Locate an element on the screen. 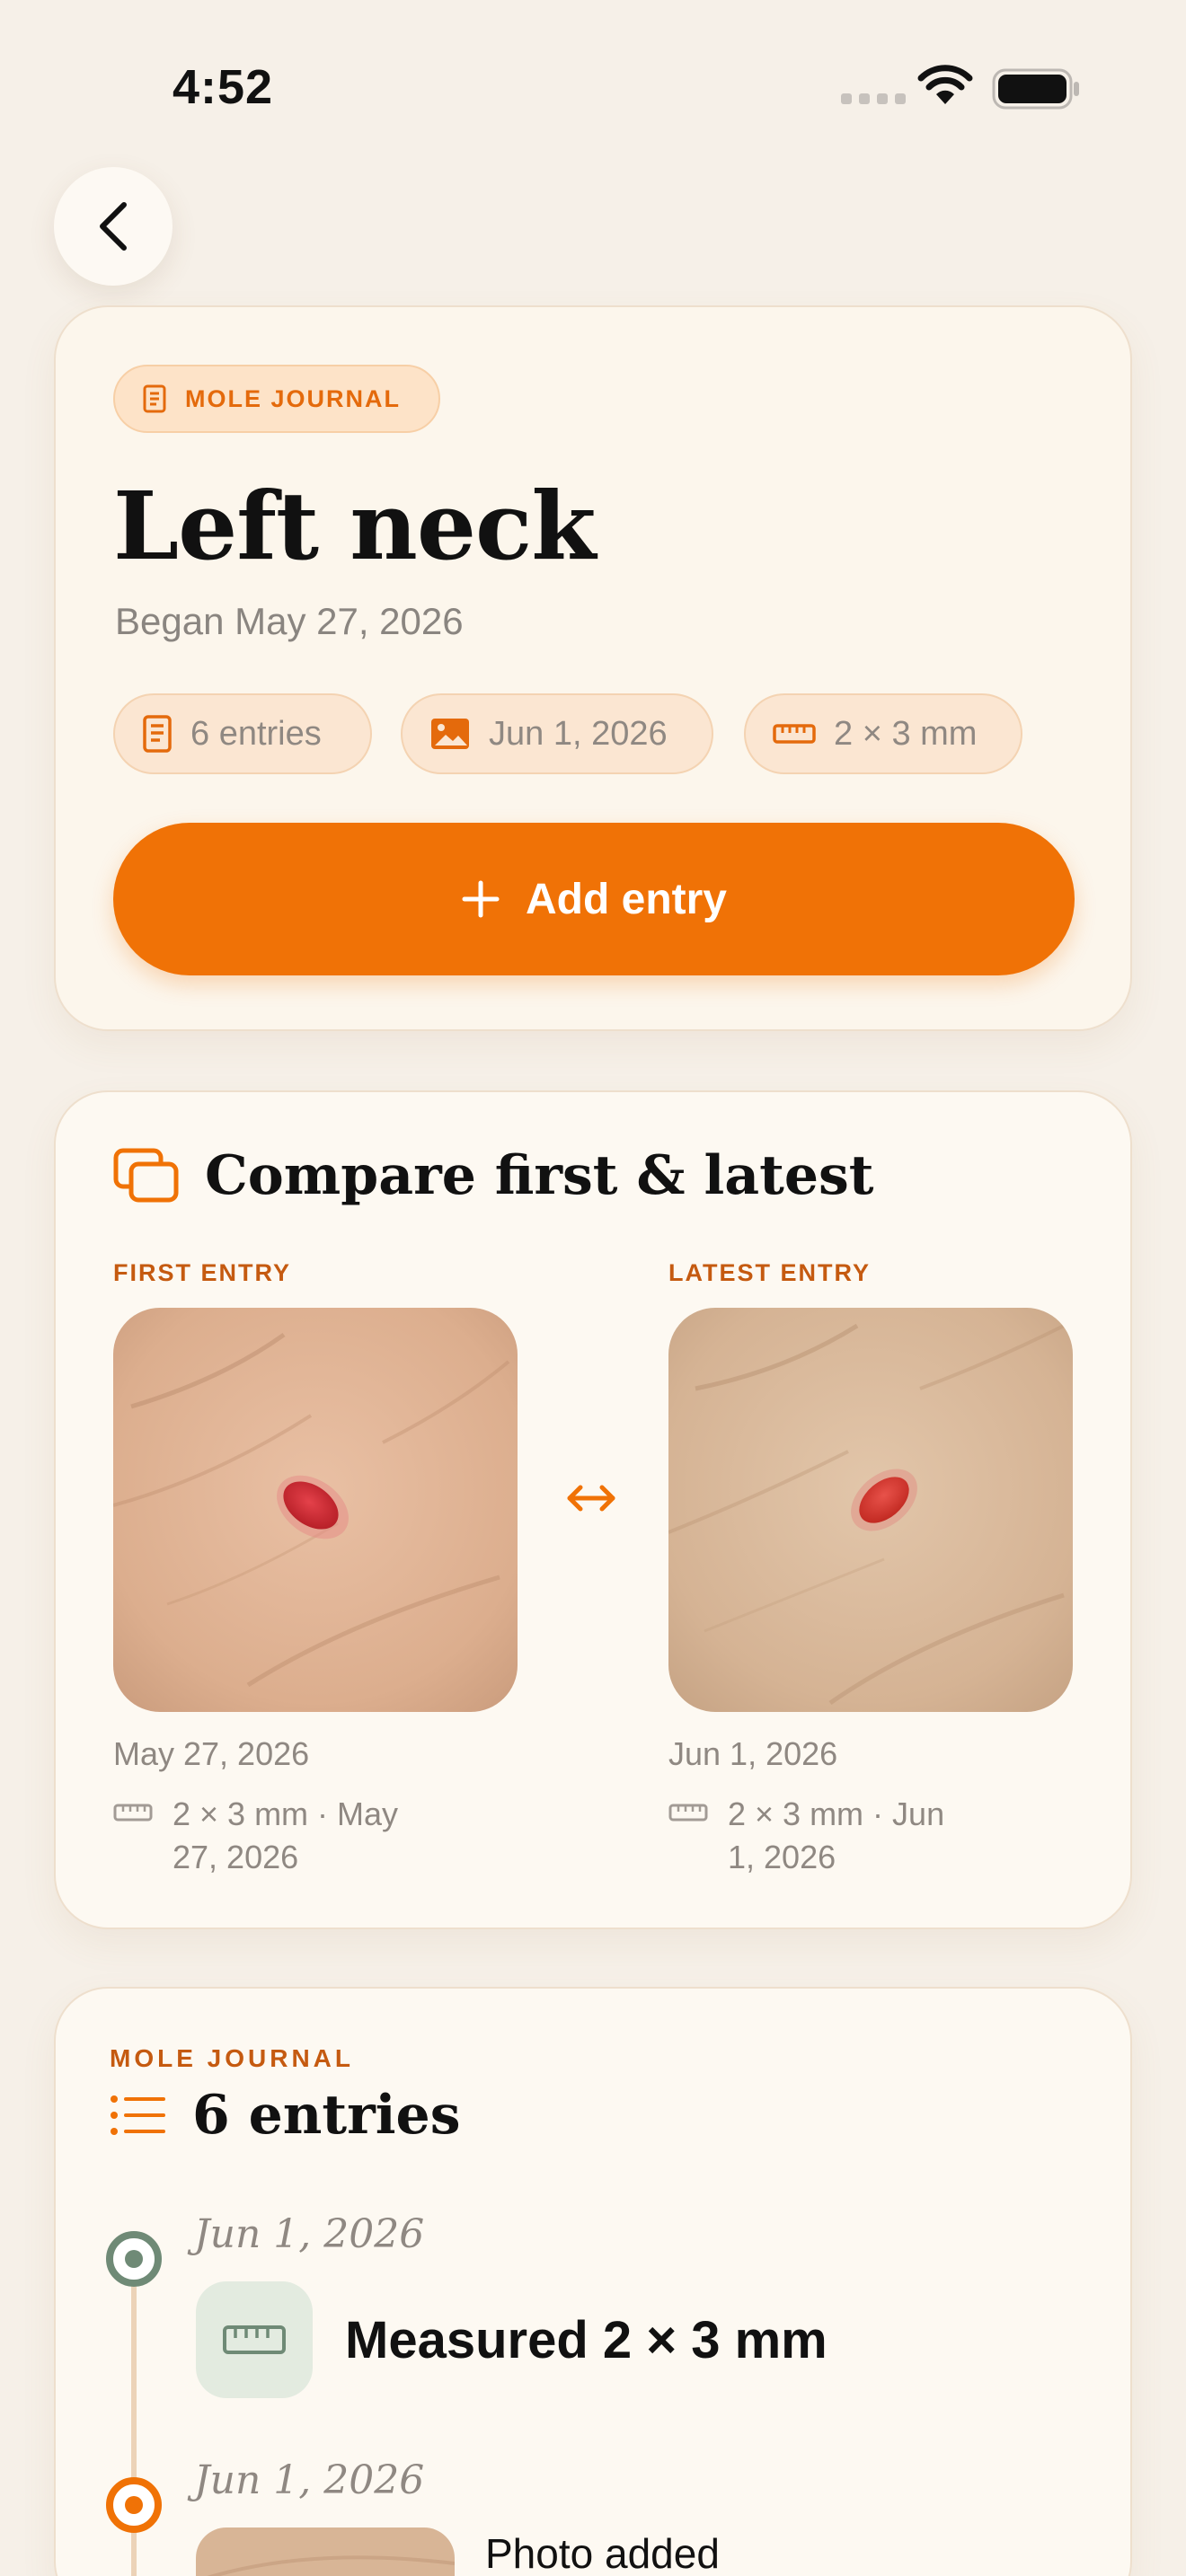  first-entry-photo is located at coordinates (315, 1510).